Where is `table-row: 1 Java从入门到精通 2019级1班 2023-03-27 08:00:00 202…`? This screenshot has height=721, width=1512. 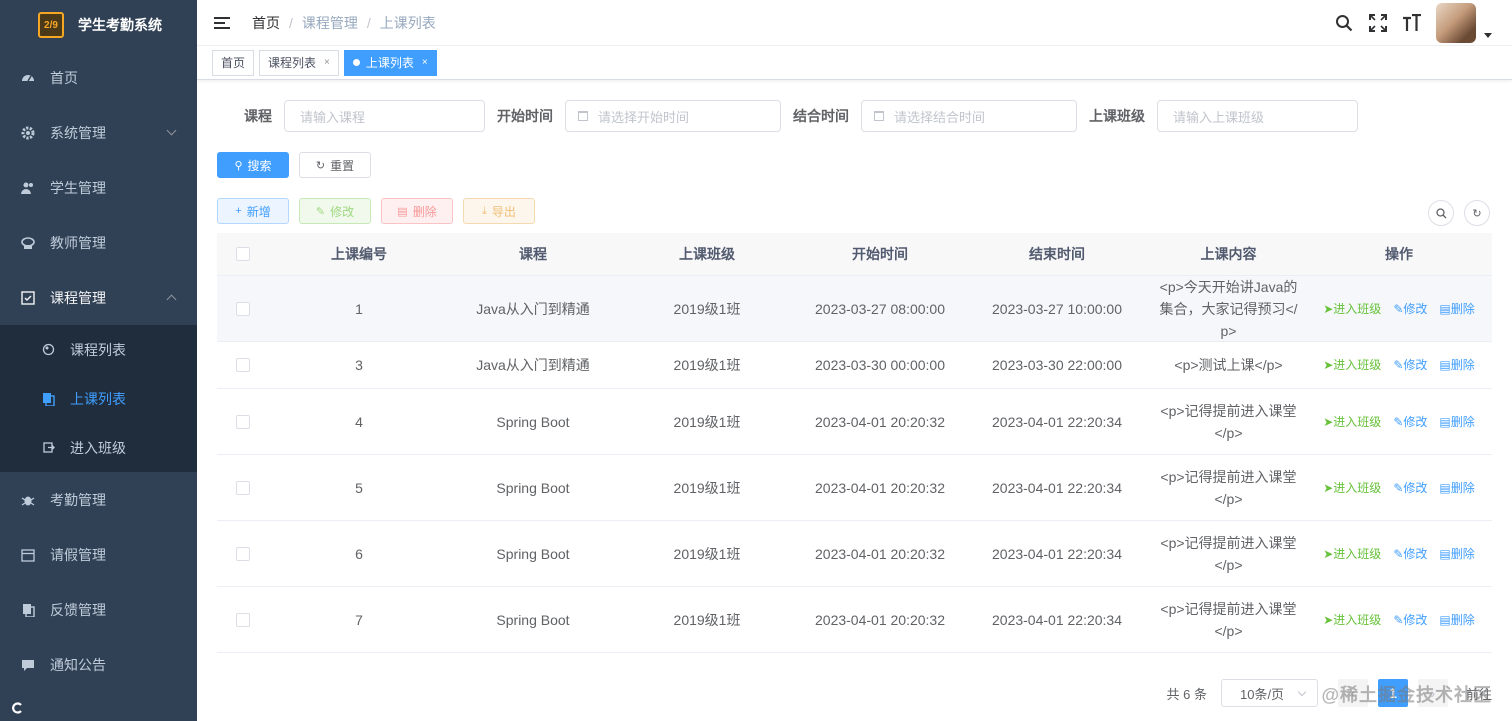
table-row: 1 Java从入门到精通 2019级1班 2023-03-27 08:00:00 202… is located at coordinates (854, 309).